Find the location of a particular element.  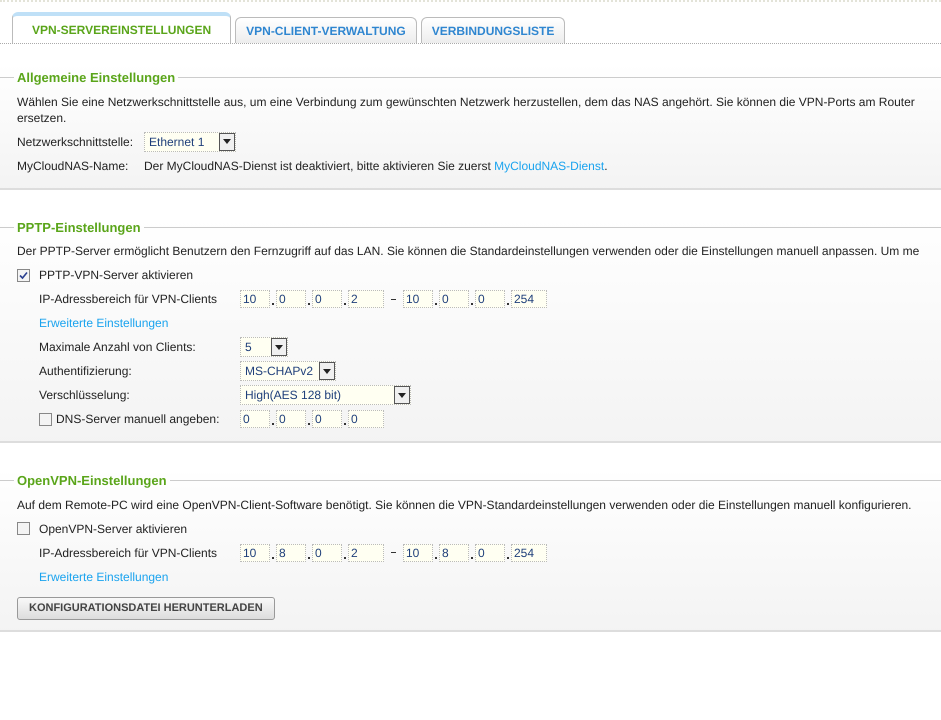

description-text: Der PPTP-Server ermöglicht Benutzern den Fernzugriff auf das LAN. Sie können die Standardeinstellungen verwenden oder die Einstellungen manuell anpassen. Um me is located at coordinates (468, 251).